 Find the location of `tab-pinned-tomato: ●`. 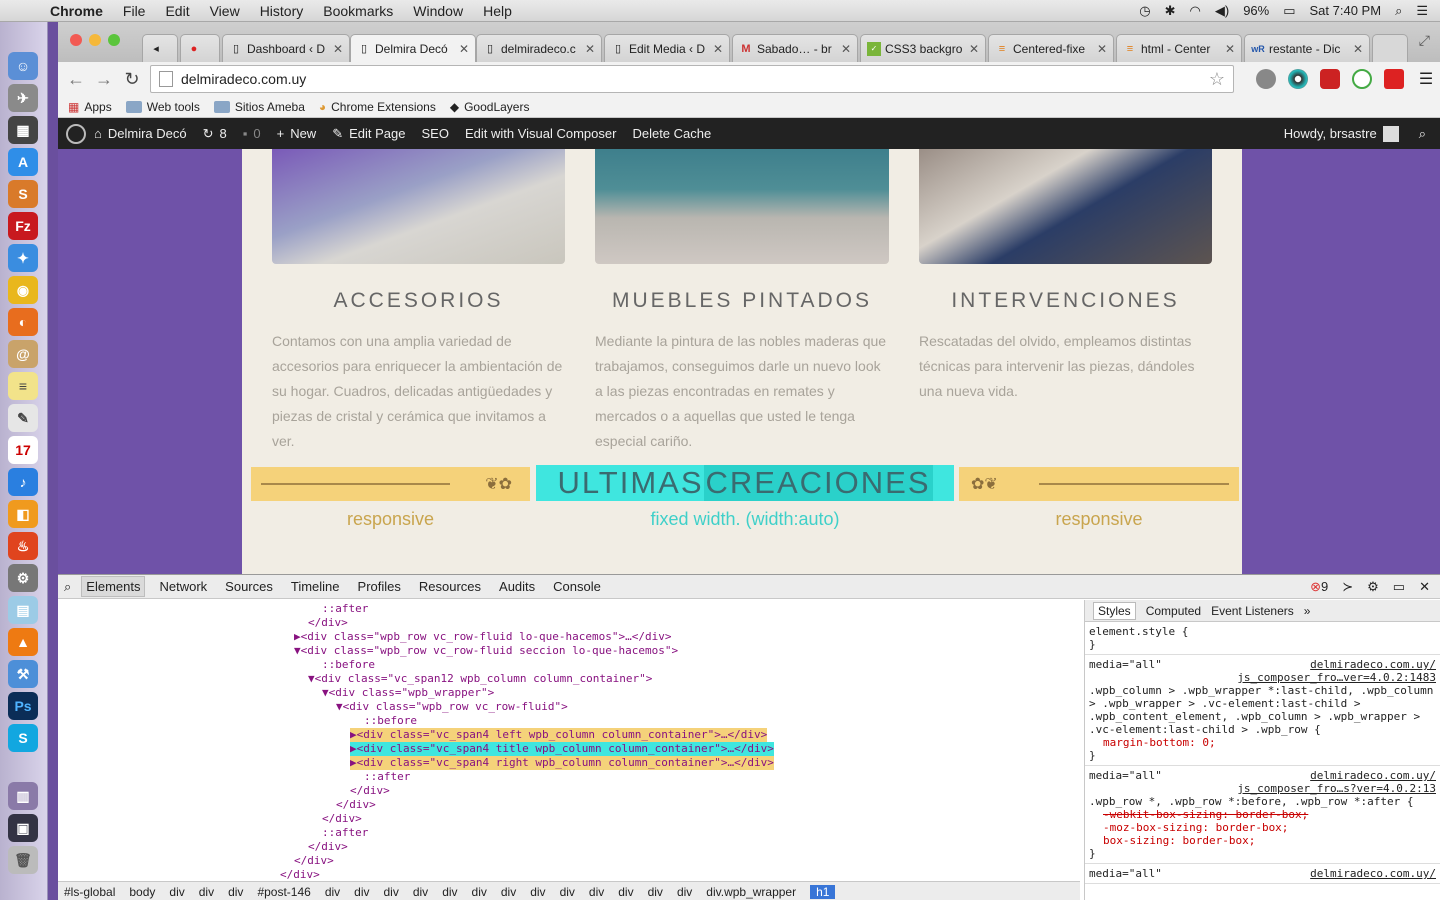

tab-pinned-tomato: ● is located at coordinates (200, 48).